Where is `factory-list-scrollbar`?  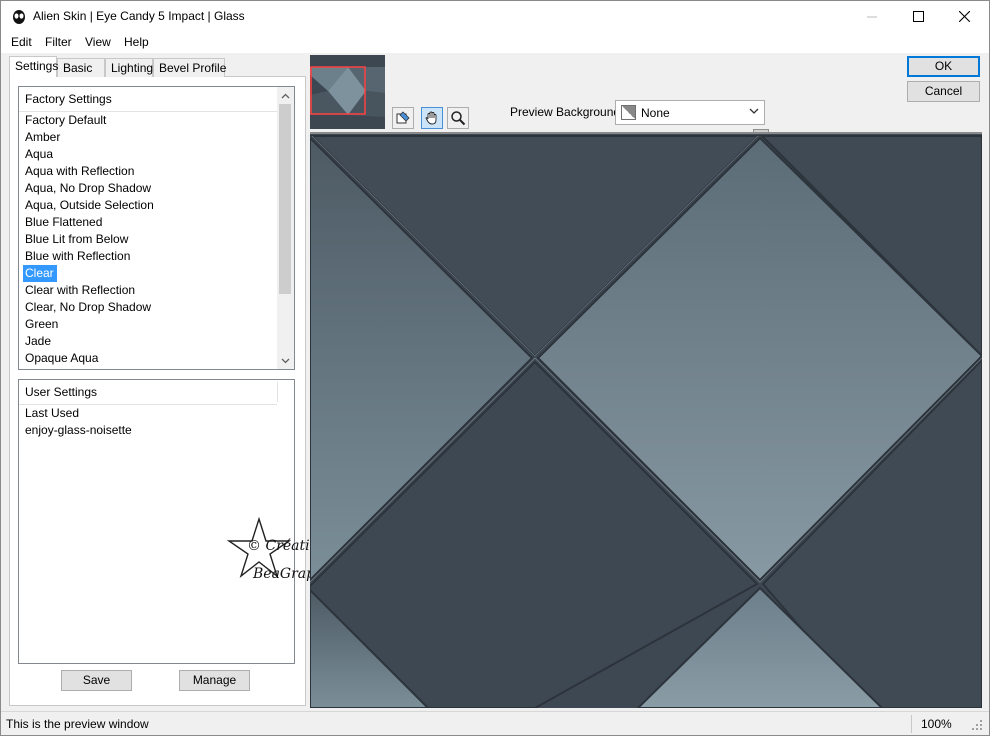 factory-list-scrollbar is located at coordinates (285, 228).